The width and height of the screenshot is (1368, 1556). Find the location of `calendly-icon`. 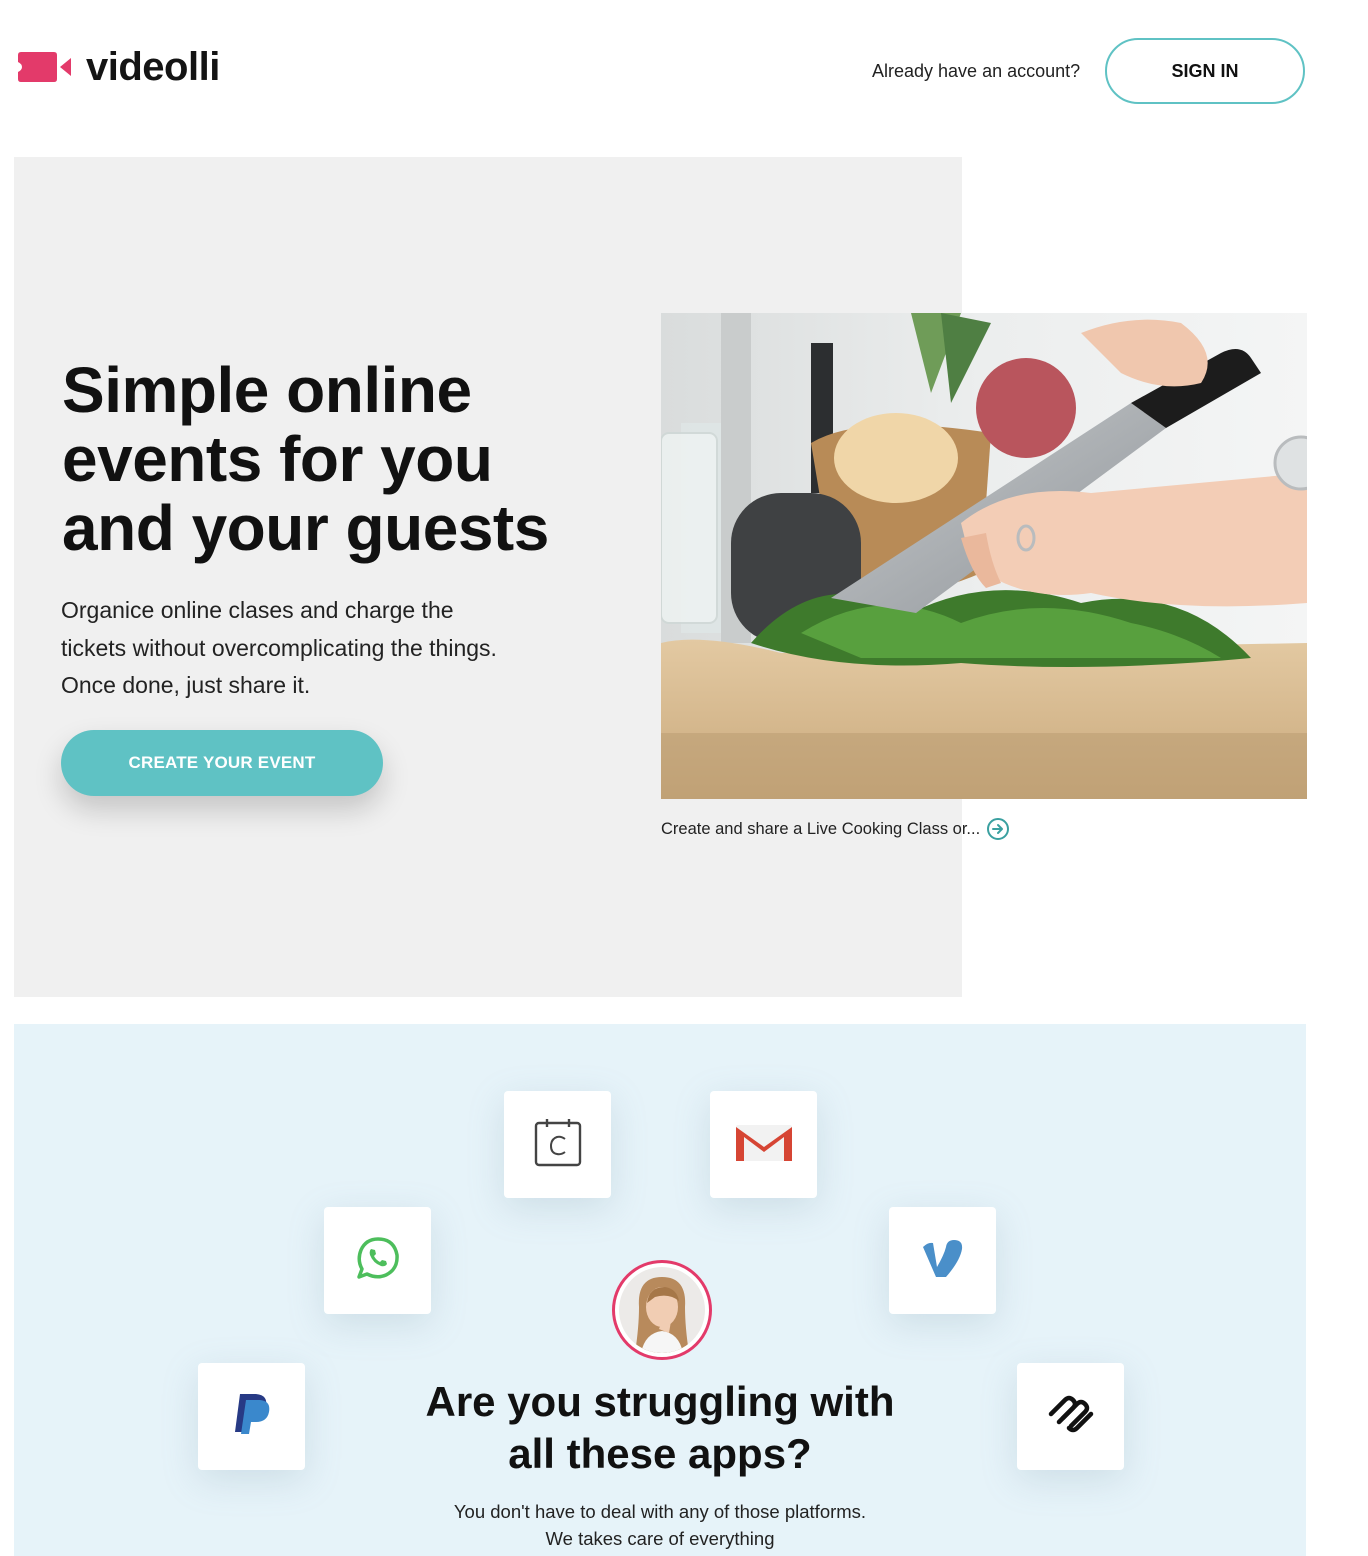

calendly-icon is located at coordinates (558, 1144).